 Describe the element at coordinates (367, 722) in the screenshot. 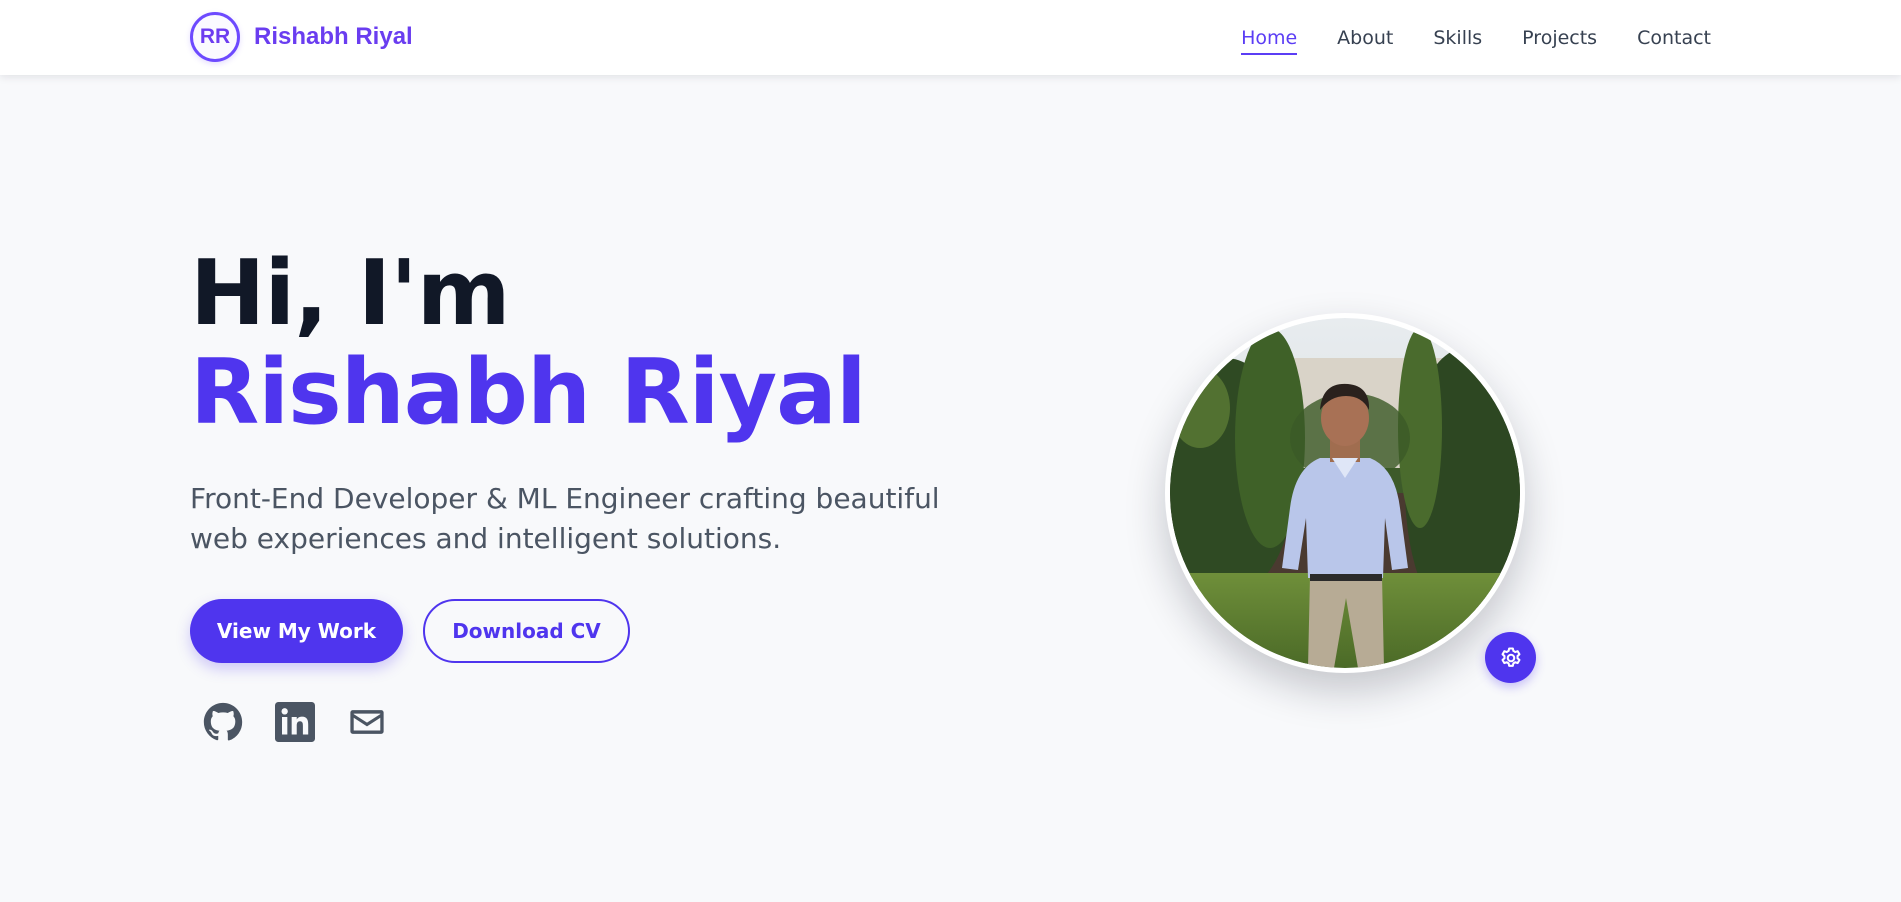

I see `mail-icon` at that location.